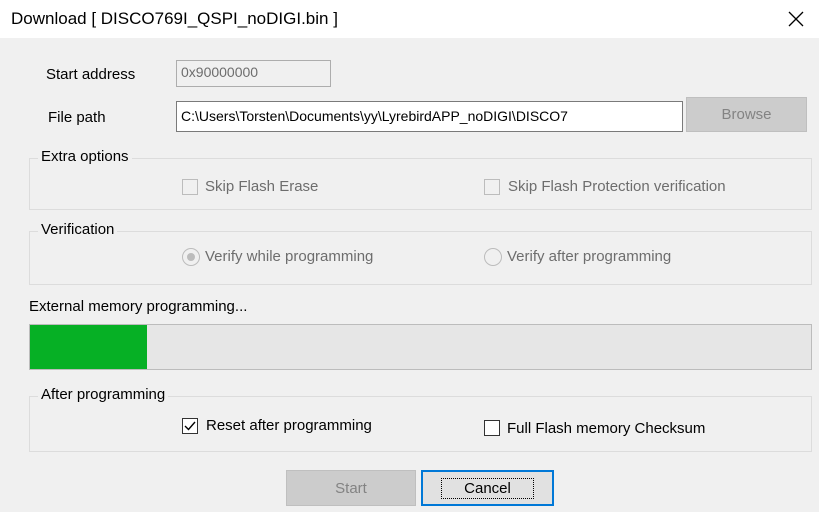 The width and height of the screenshot is (819, 512). Describe the element at coordinates (85, 156) in the screenshot. I see `extra-options-title: Extra options` at that location.